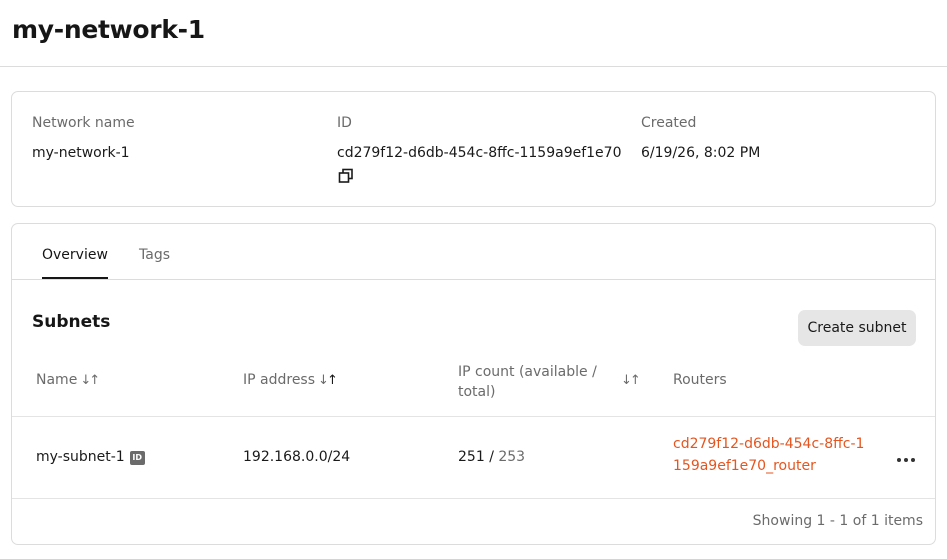 The width and height of the screenshot is (947, 559). I want to click on column-header-routers: Routers, so click(700, 380).